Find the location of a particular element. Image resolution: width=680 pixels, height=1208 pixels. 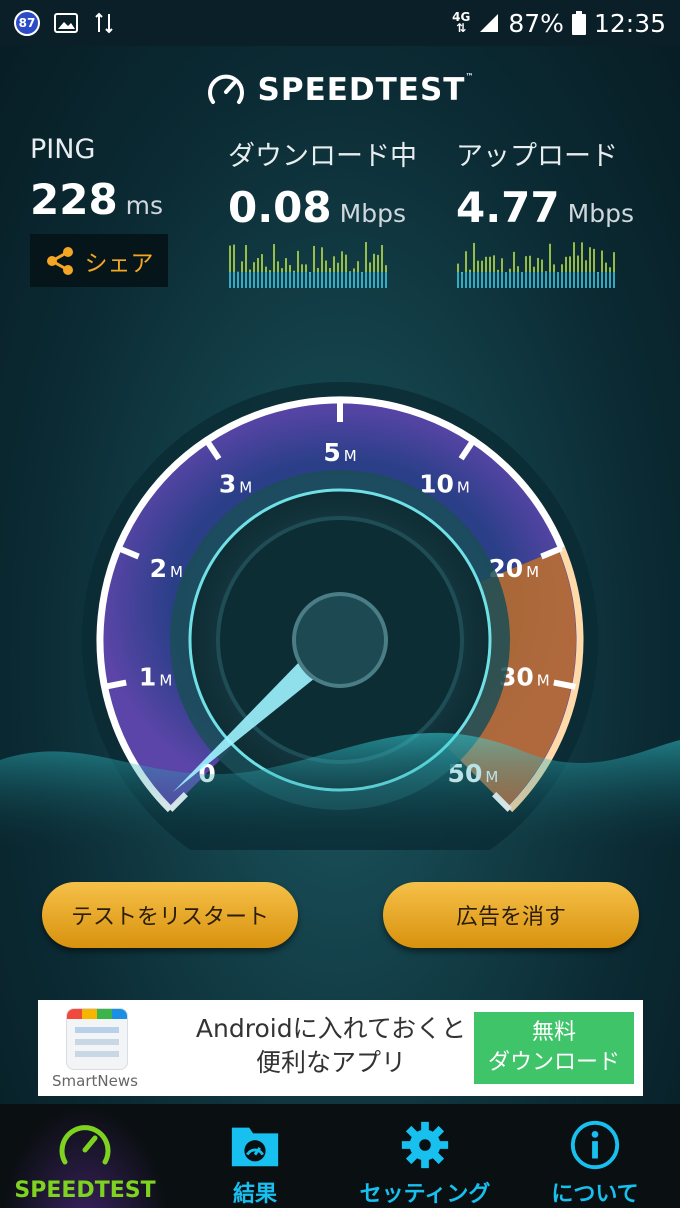

ad-text-line1: Androidに入れておくと is located at coordinates (331, 1028).